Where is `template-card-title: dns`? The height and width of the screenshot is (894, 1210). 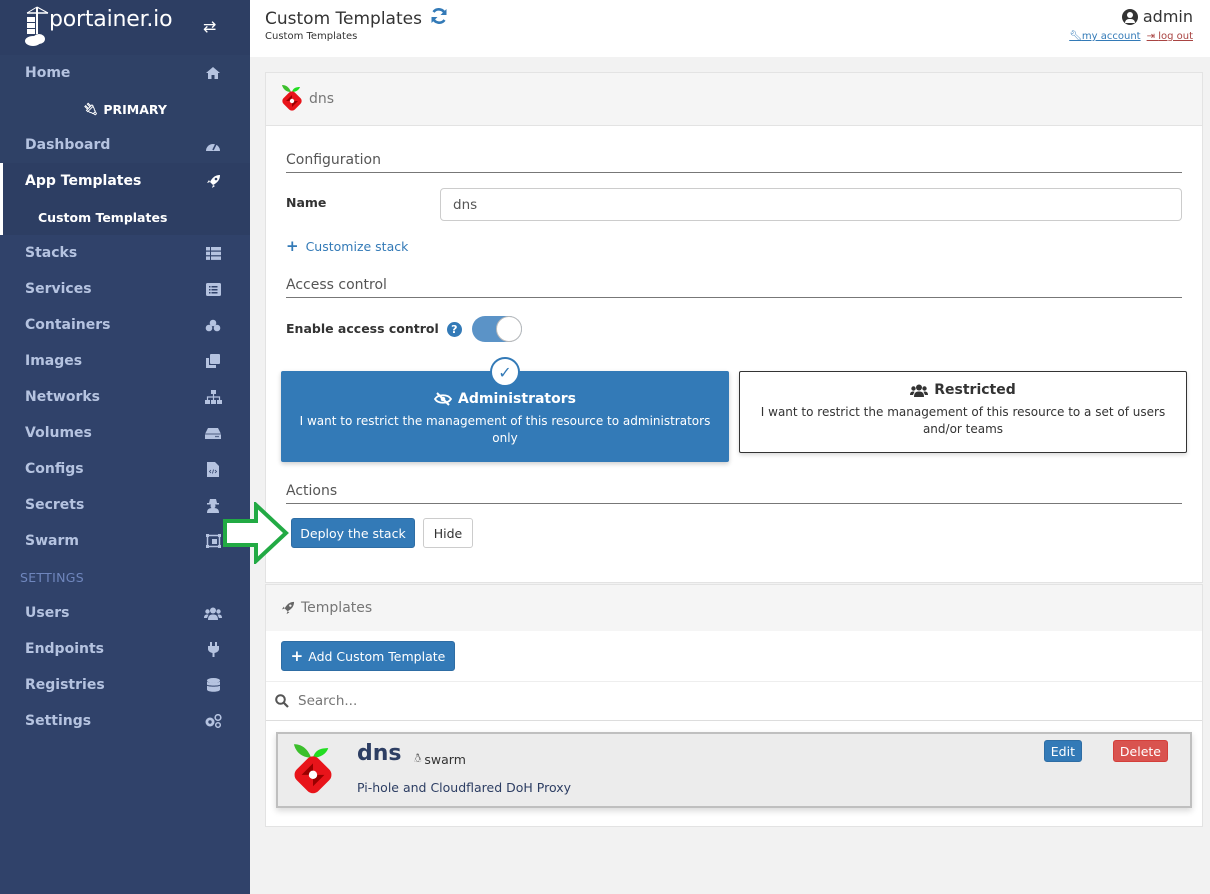 template-card-title: dns is located at coordinates (379, 753).